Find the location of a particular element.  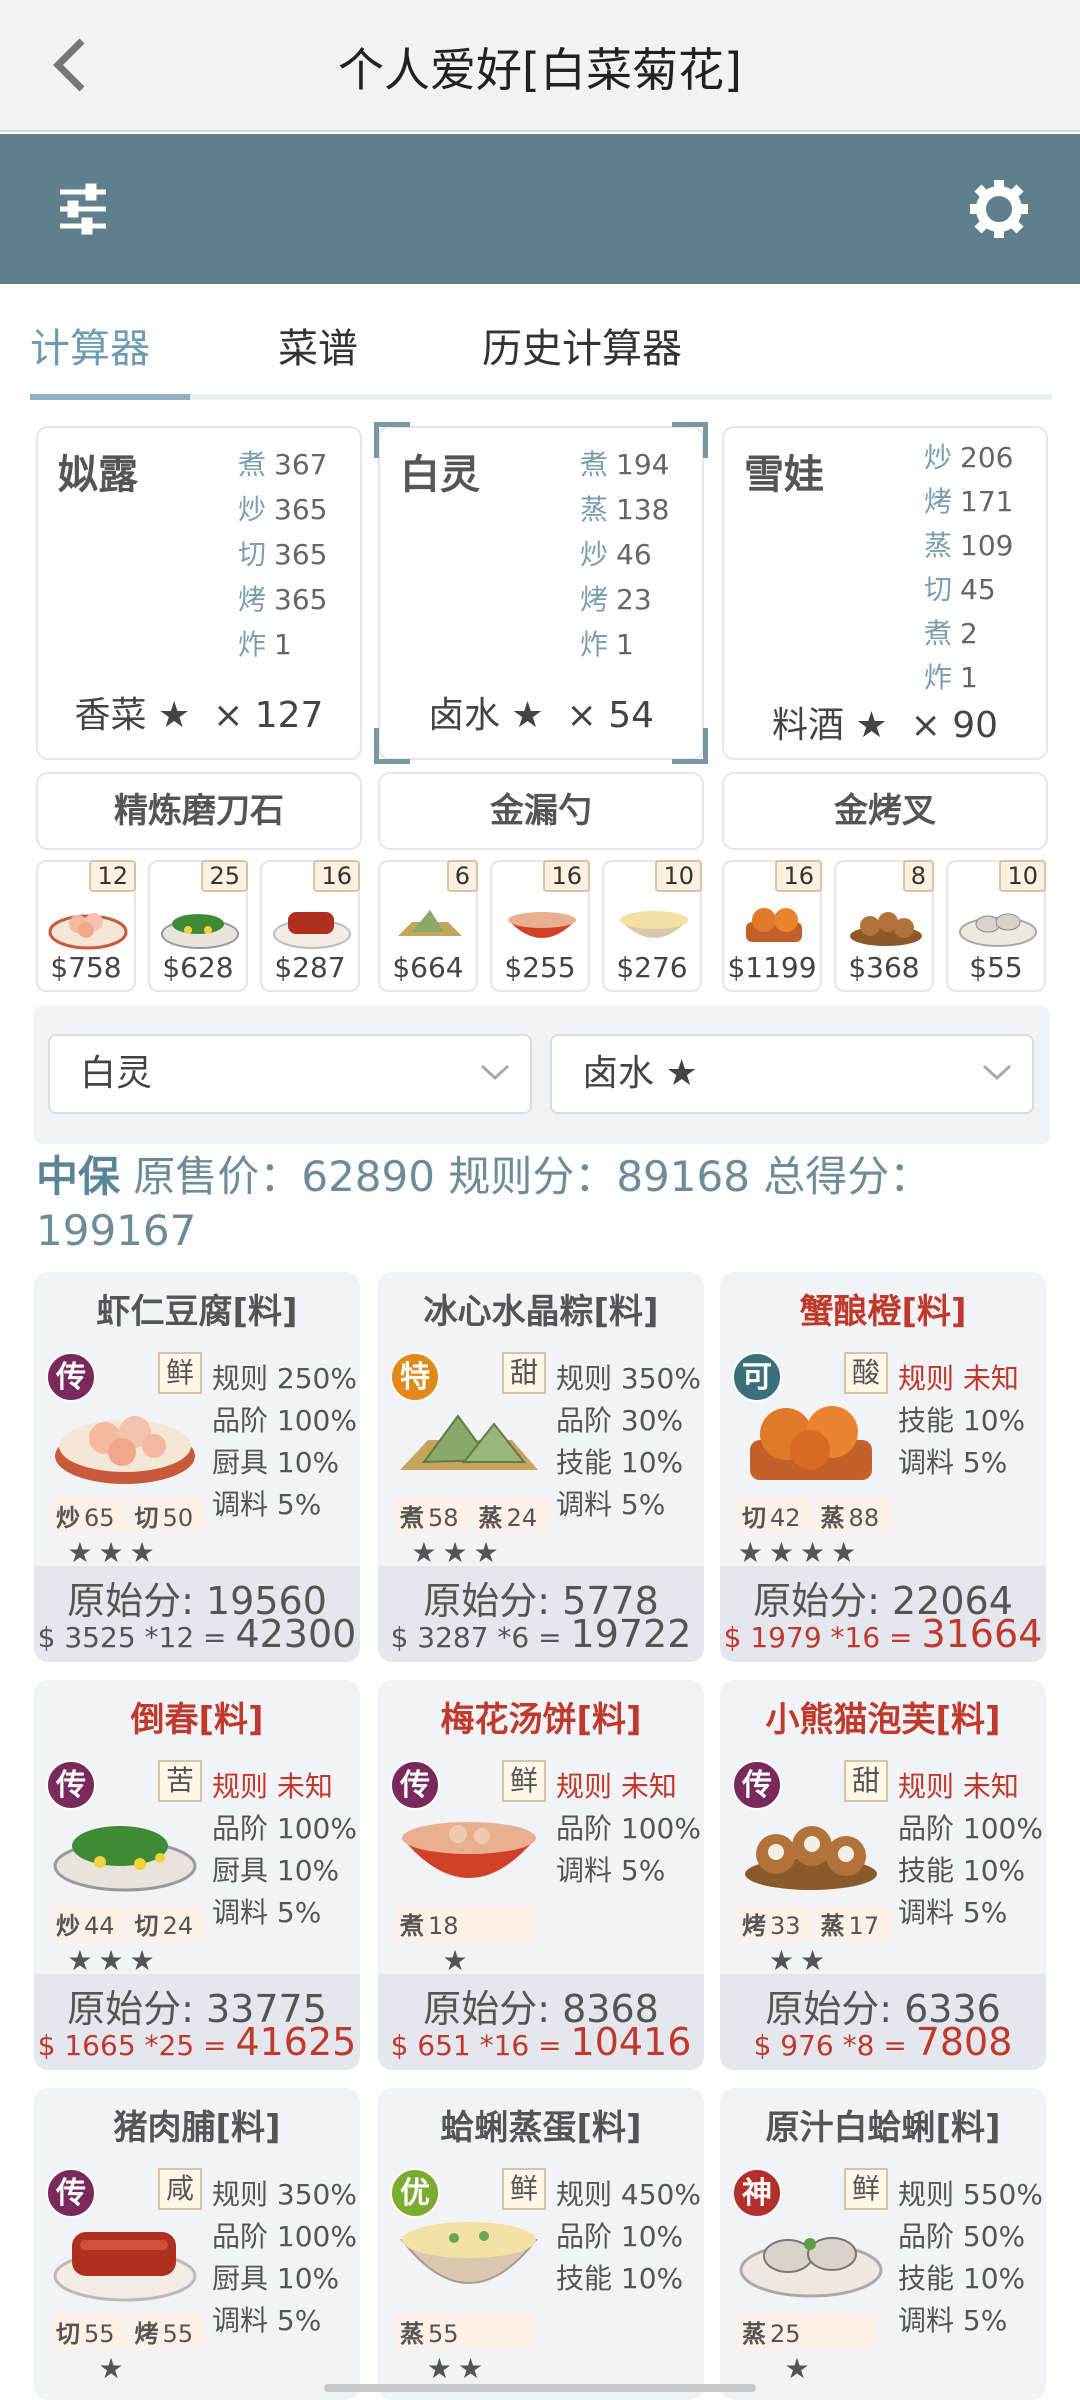

recipe-slot: 6 $664 is located at coordinates (428, 926).